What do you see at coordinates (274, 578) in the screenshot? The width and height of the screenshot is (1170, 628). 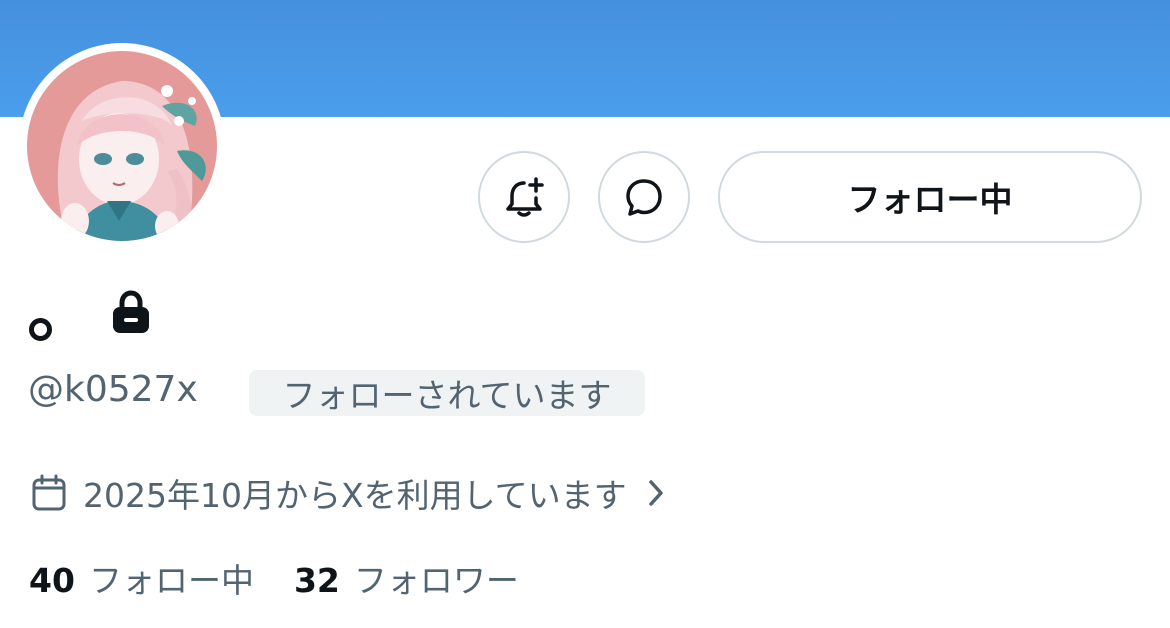 I see `profile-stats: 40 フォロー中 32 フォロワー` at bounding box center [274, 578].